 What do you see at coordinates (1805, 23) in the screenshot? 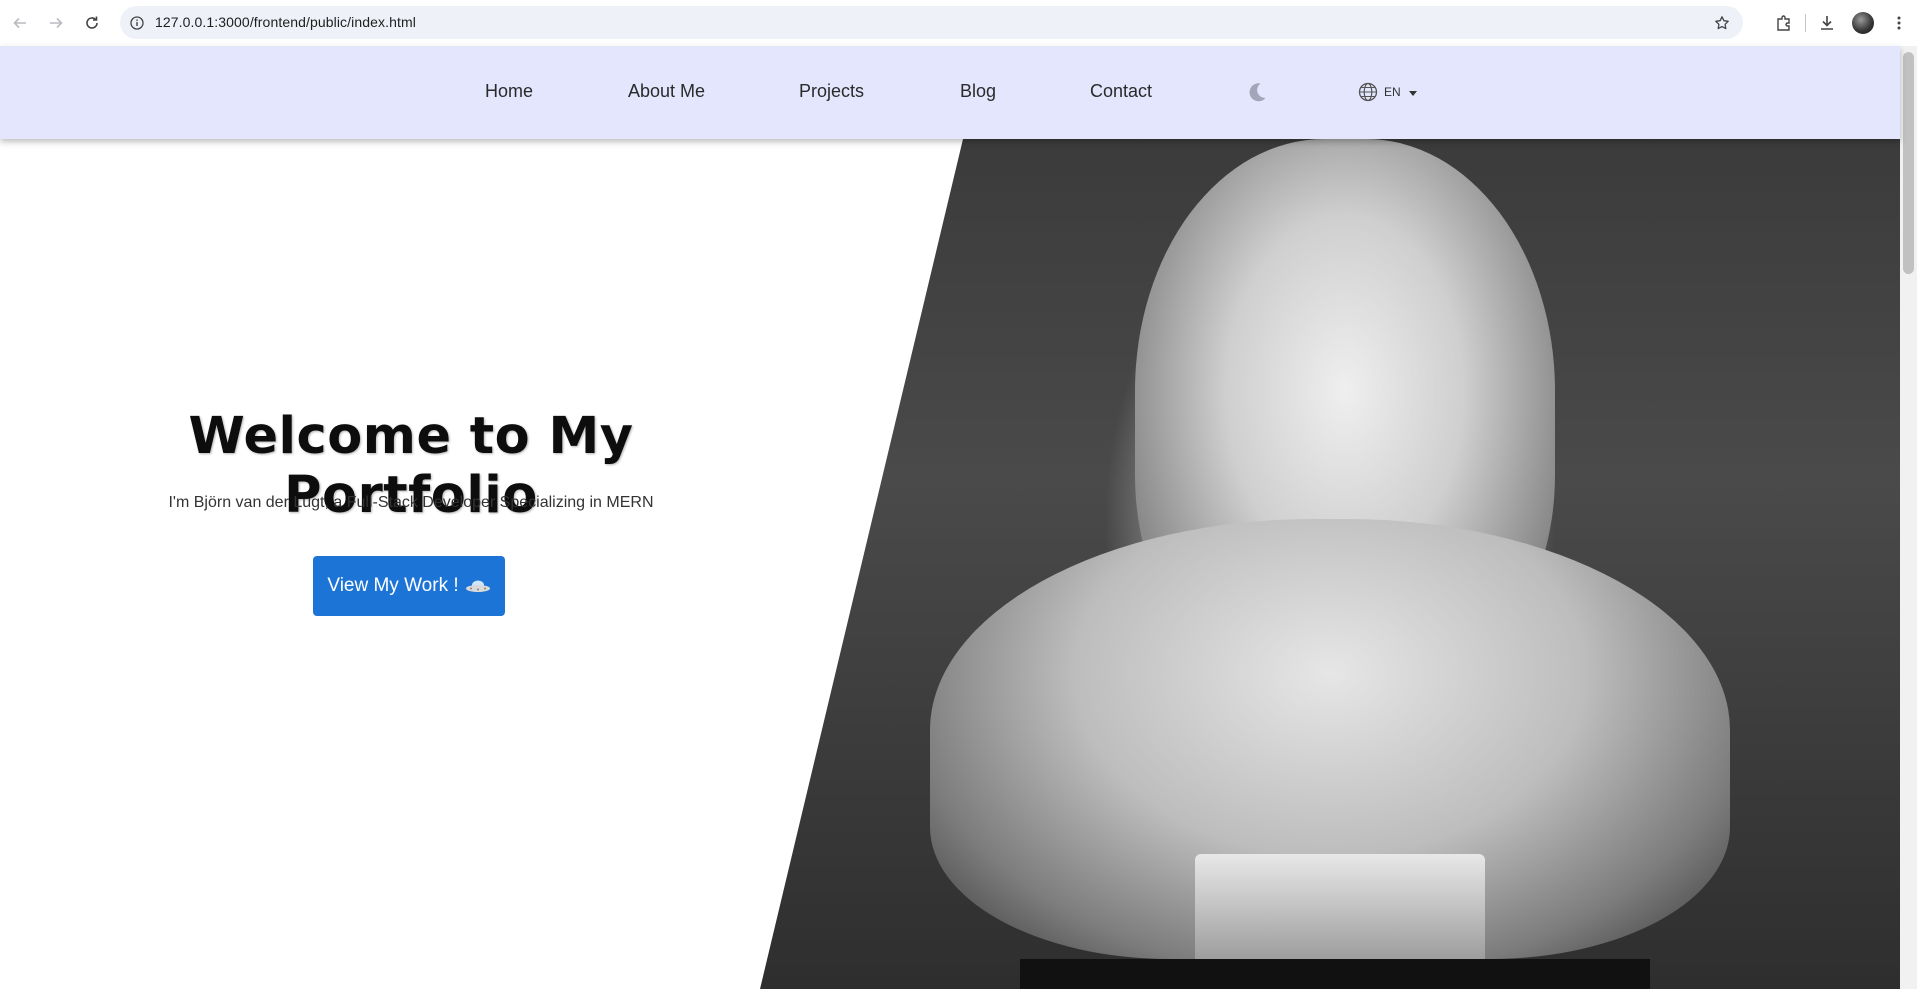
I see `toolbar-separator` at bounding box center [1805, 23].